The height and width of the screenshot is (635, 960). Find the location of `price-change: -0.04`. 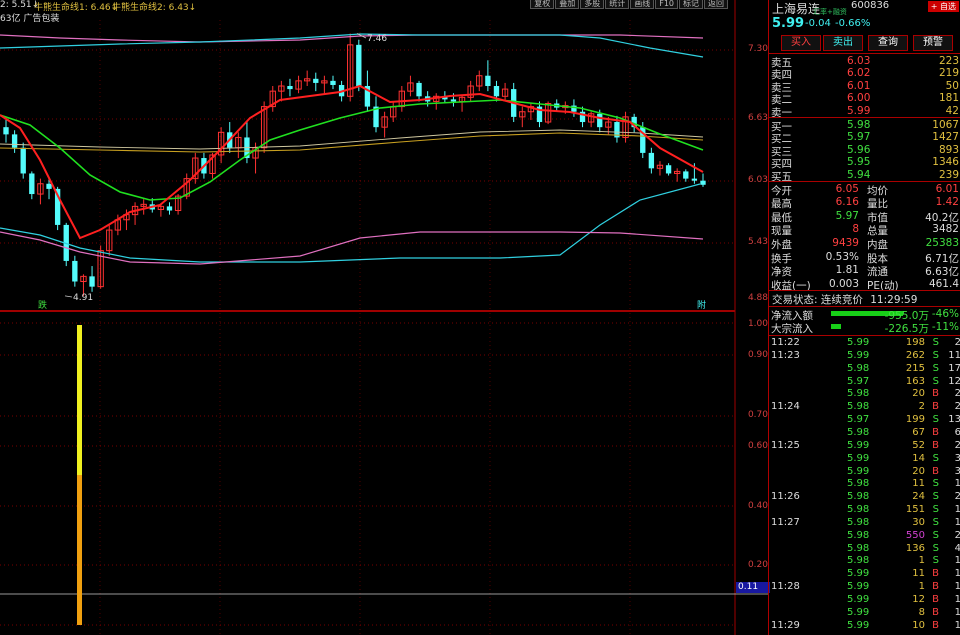

price-change: -0.04 is located at coordinates (818, 23).